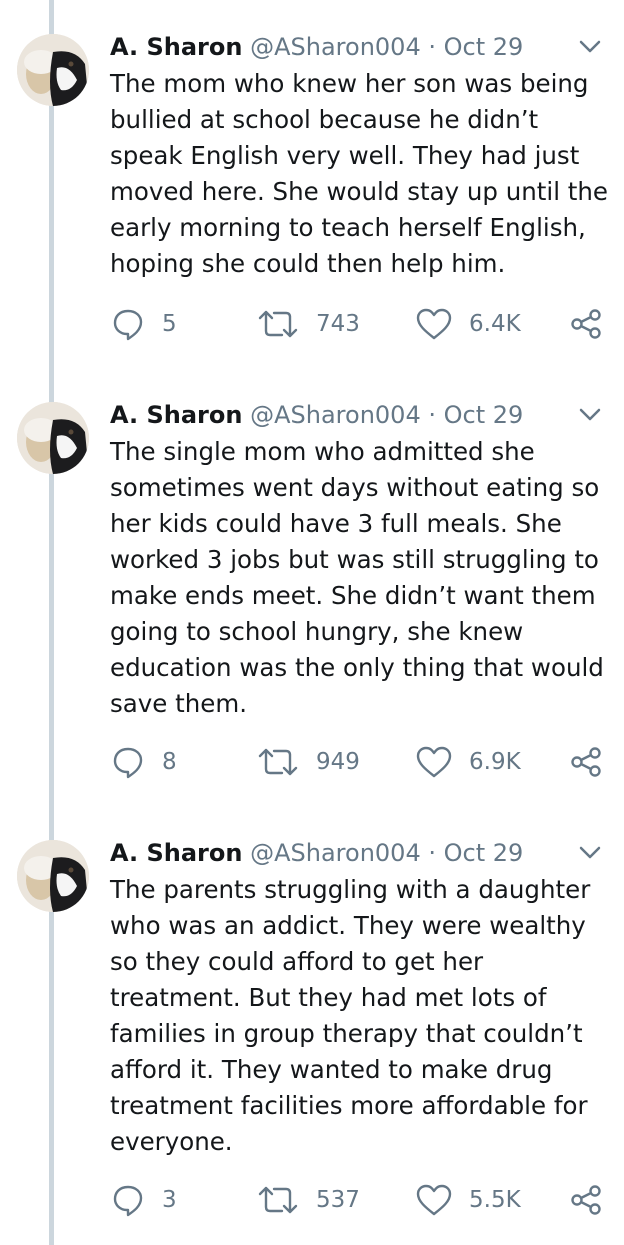  I want to click on retweet-count: 743, so click(338, 324).